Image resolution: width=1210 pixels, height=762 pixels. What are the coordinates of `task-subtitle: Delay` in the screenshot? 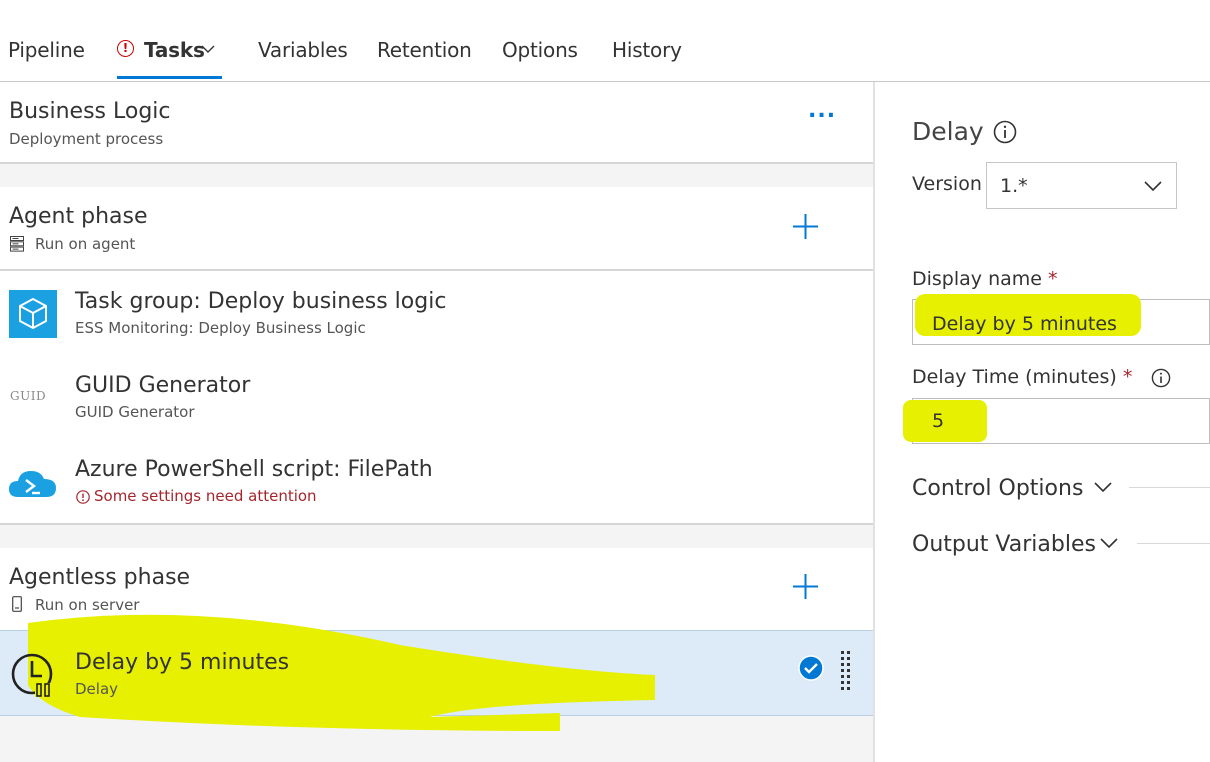 It's located at (97, 689).